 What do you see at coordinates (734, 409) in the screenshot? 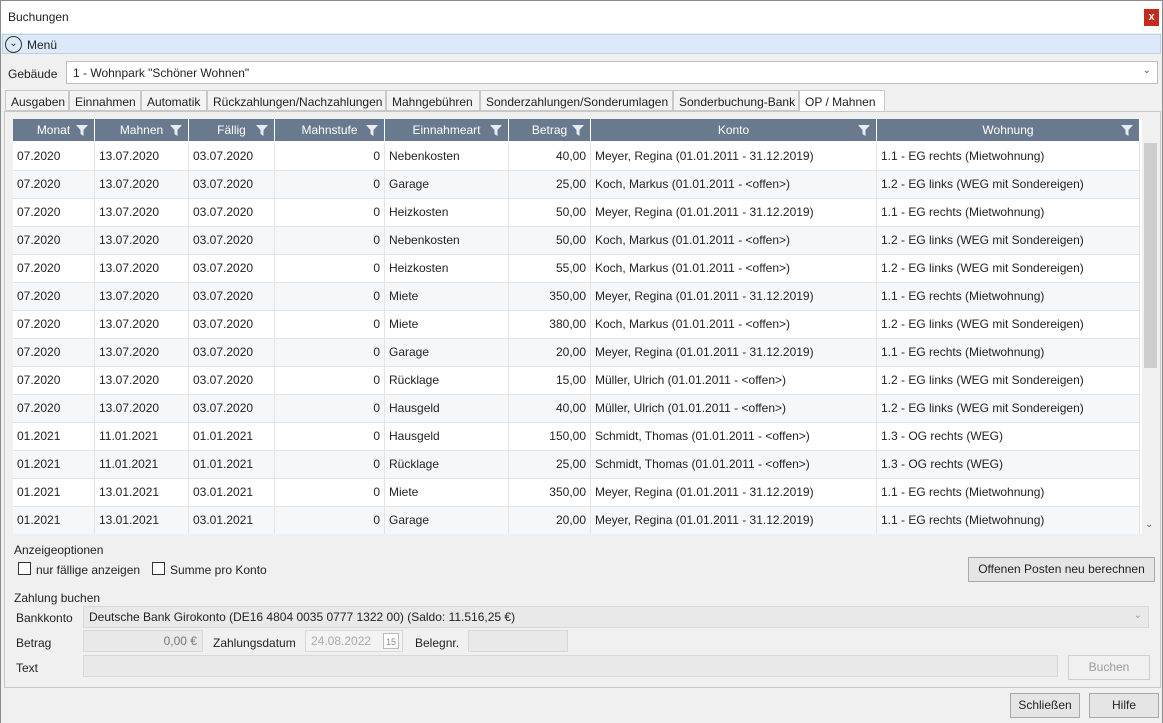
I see `cell-konto: Müller, Ulrich (01.01.2011 - <offen>)` at bounding box center [734, 409].